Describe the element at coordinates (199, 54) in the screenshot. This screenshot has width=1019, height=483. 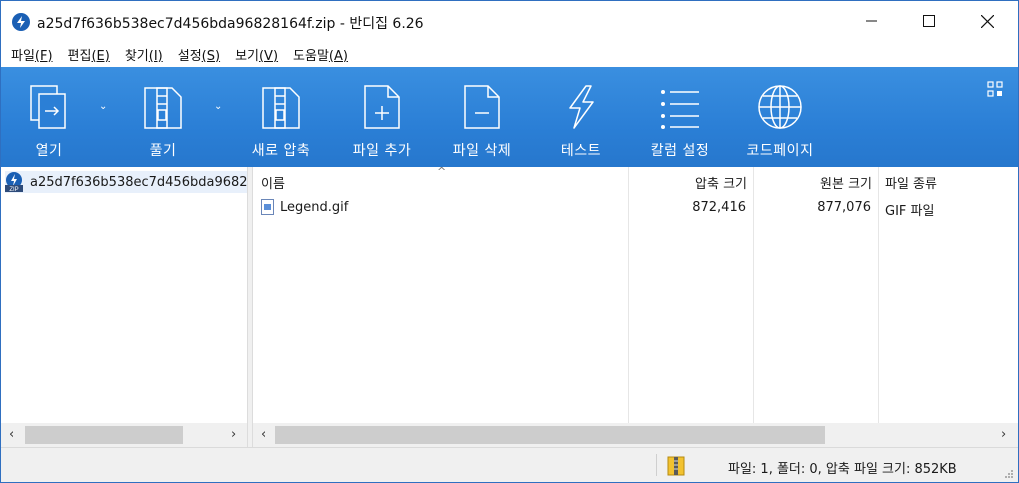
I see `menu-settings: 설정(S)` at that location.